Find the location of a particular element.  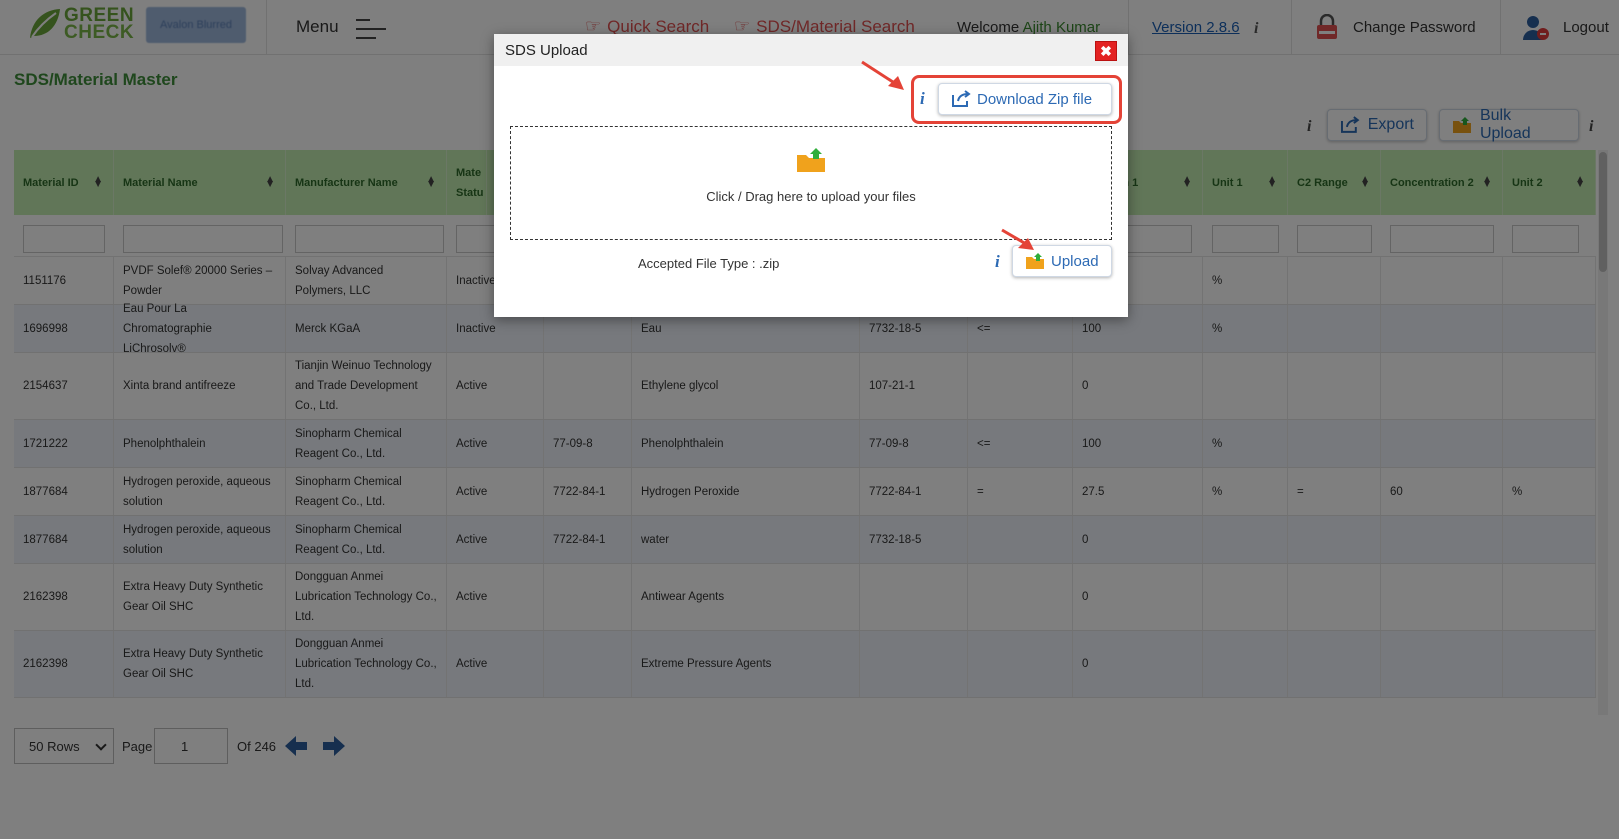

dialog-title: SDS Upload is located at coordinates (546, 50).